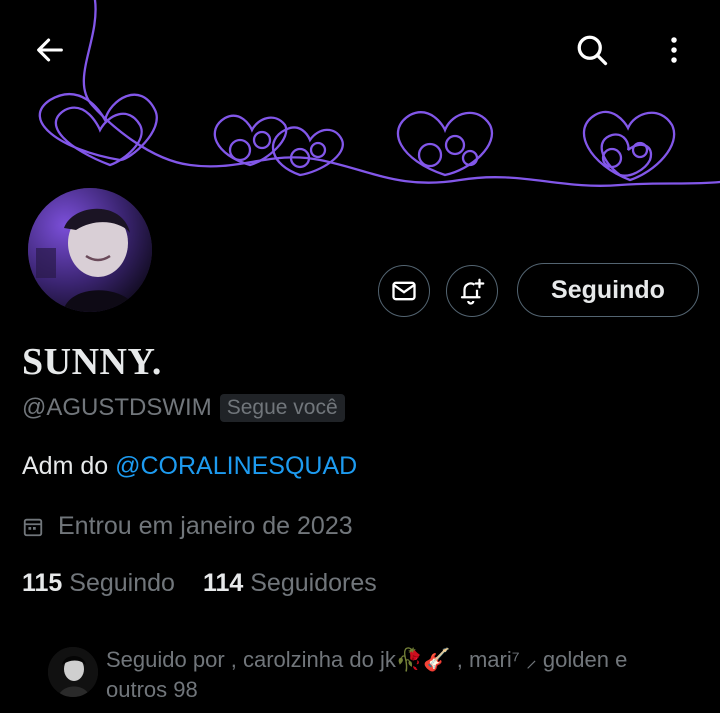 This screenshot has height=713, width=720. Describe the element at coordinates (205, 526) in the screenshot. I see `joined-text: Entrou em janeiro de 2023` at that location.